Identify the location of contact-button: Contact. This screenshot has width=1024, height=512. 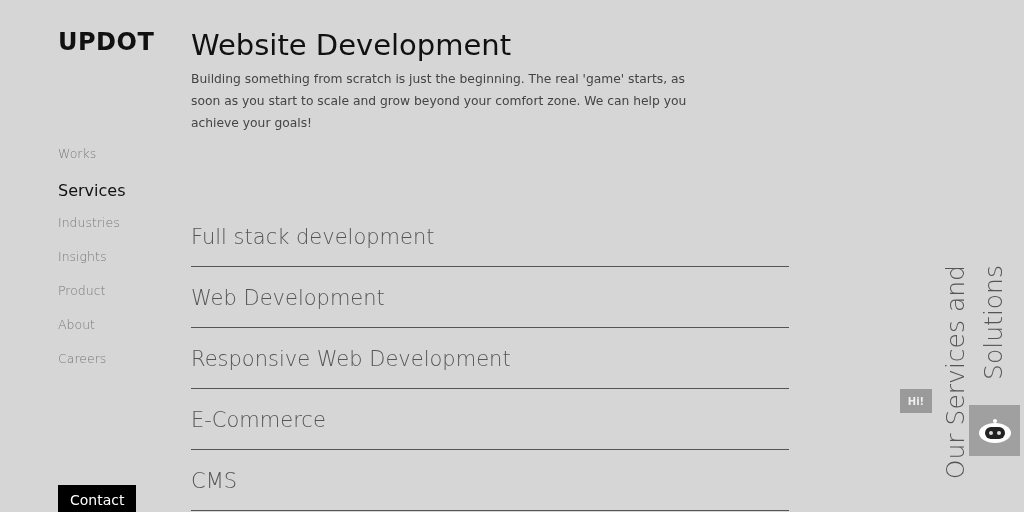
(97, 498).